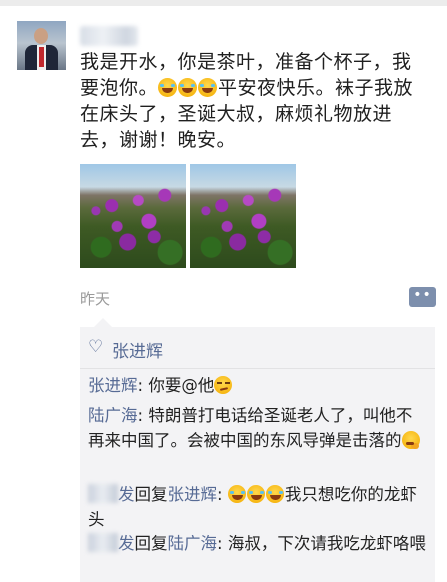 The image size is (447, 582). What do you see at coordinates (258, 507) in the screenshot?
I see `comment-item: __发回复张进辉: 我只想吃你的龙虾头` at bounding box center [258, 507].